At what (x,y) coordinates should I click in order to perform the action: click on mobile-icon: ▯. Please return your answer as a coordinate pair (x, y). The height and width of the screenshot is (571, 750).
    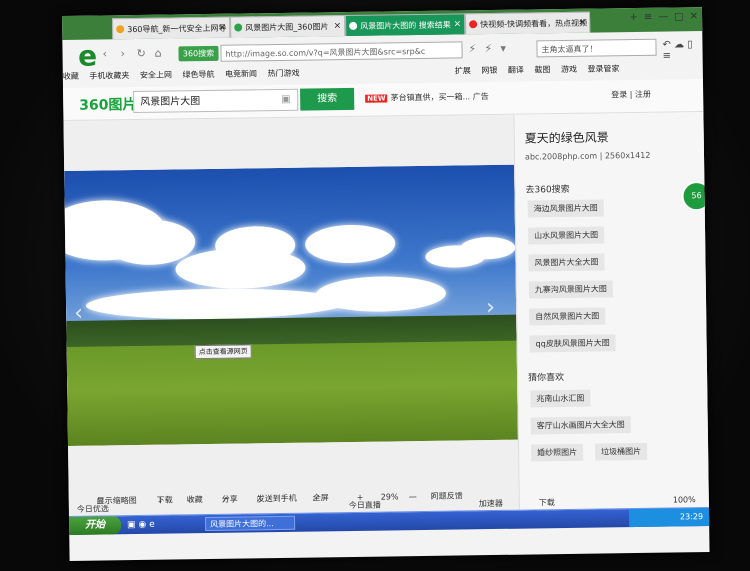
    Looking at the image, I should click on (690, 44).